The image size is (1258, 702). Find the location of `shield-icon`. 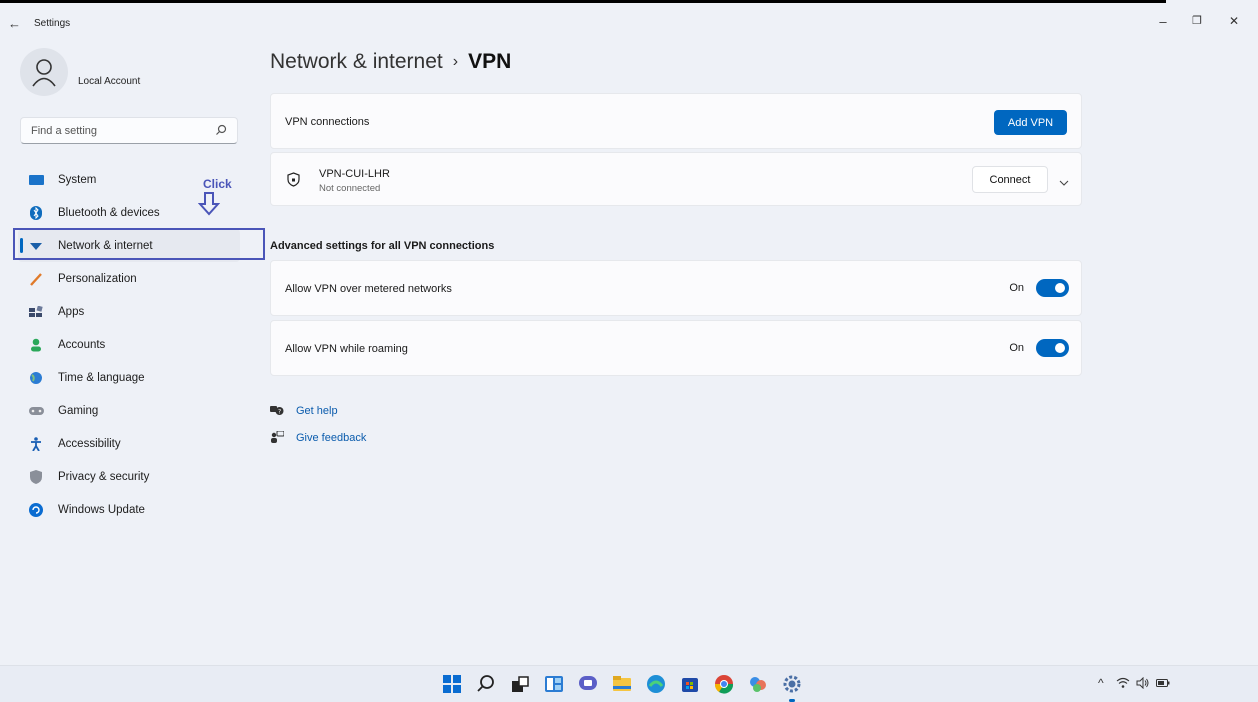

shield-icon is located at coordinates (36, 477).